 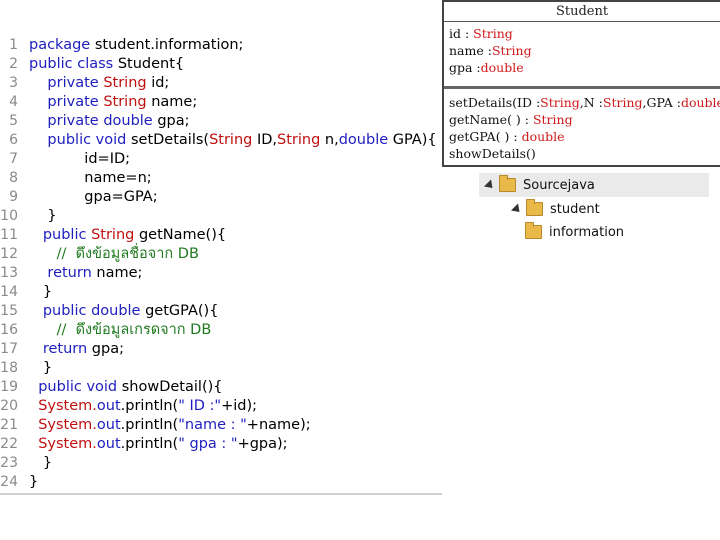 I want to click on line-number: 12, so click(x=9, y=254).